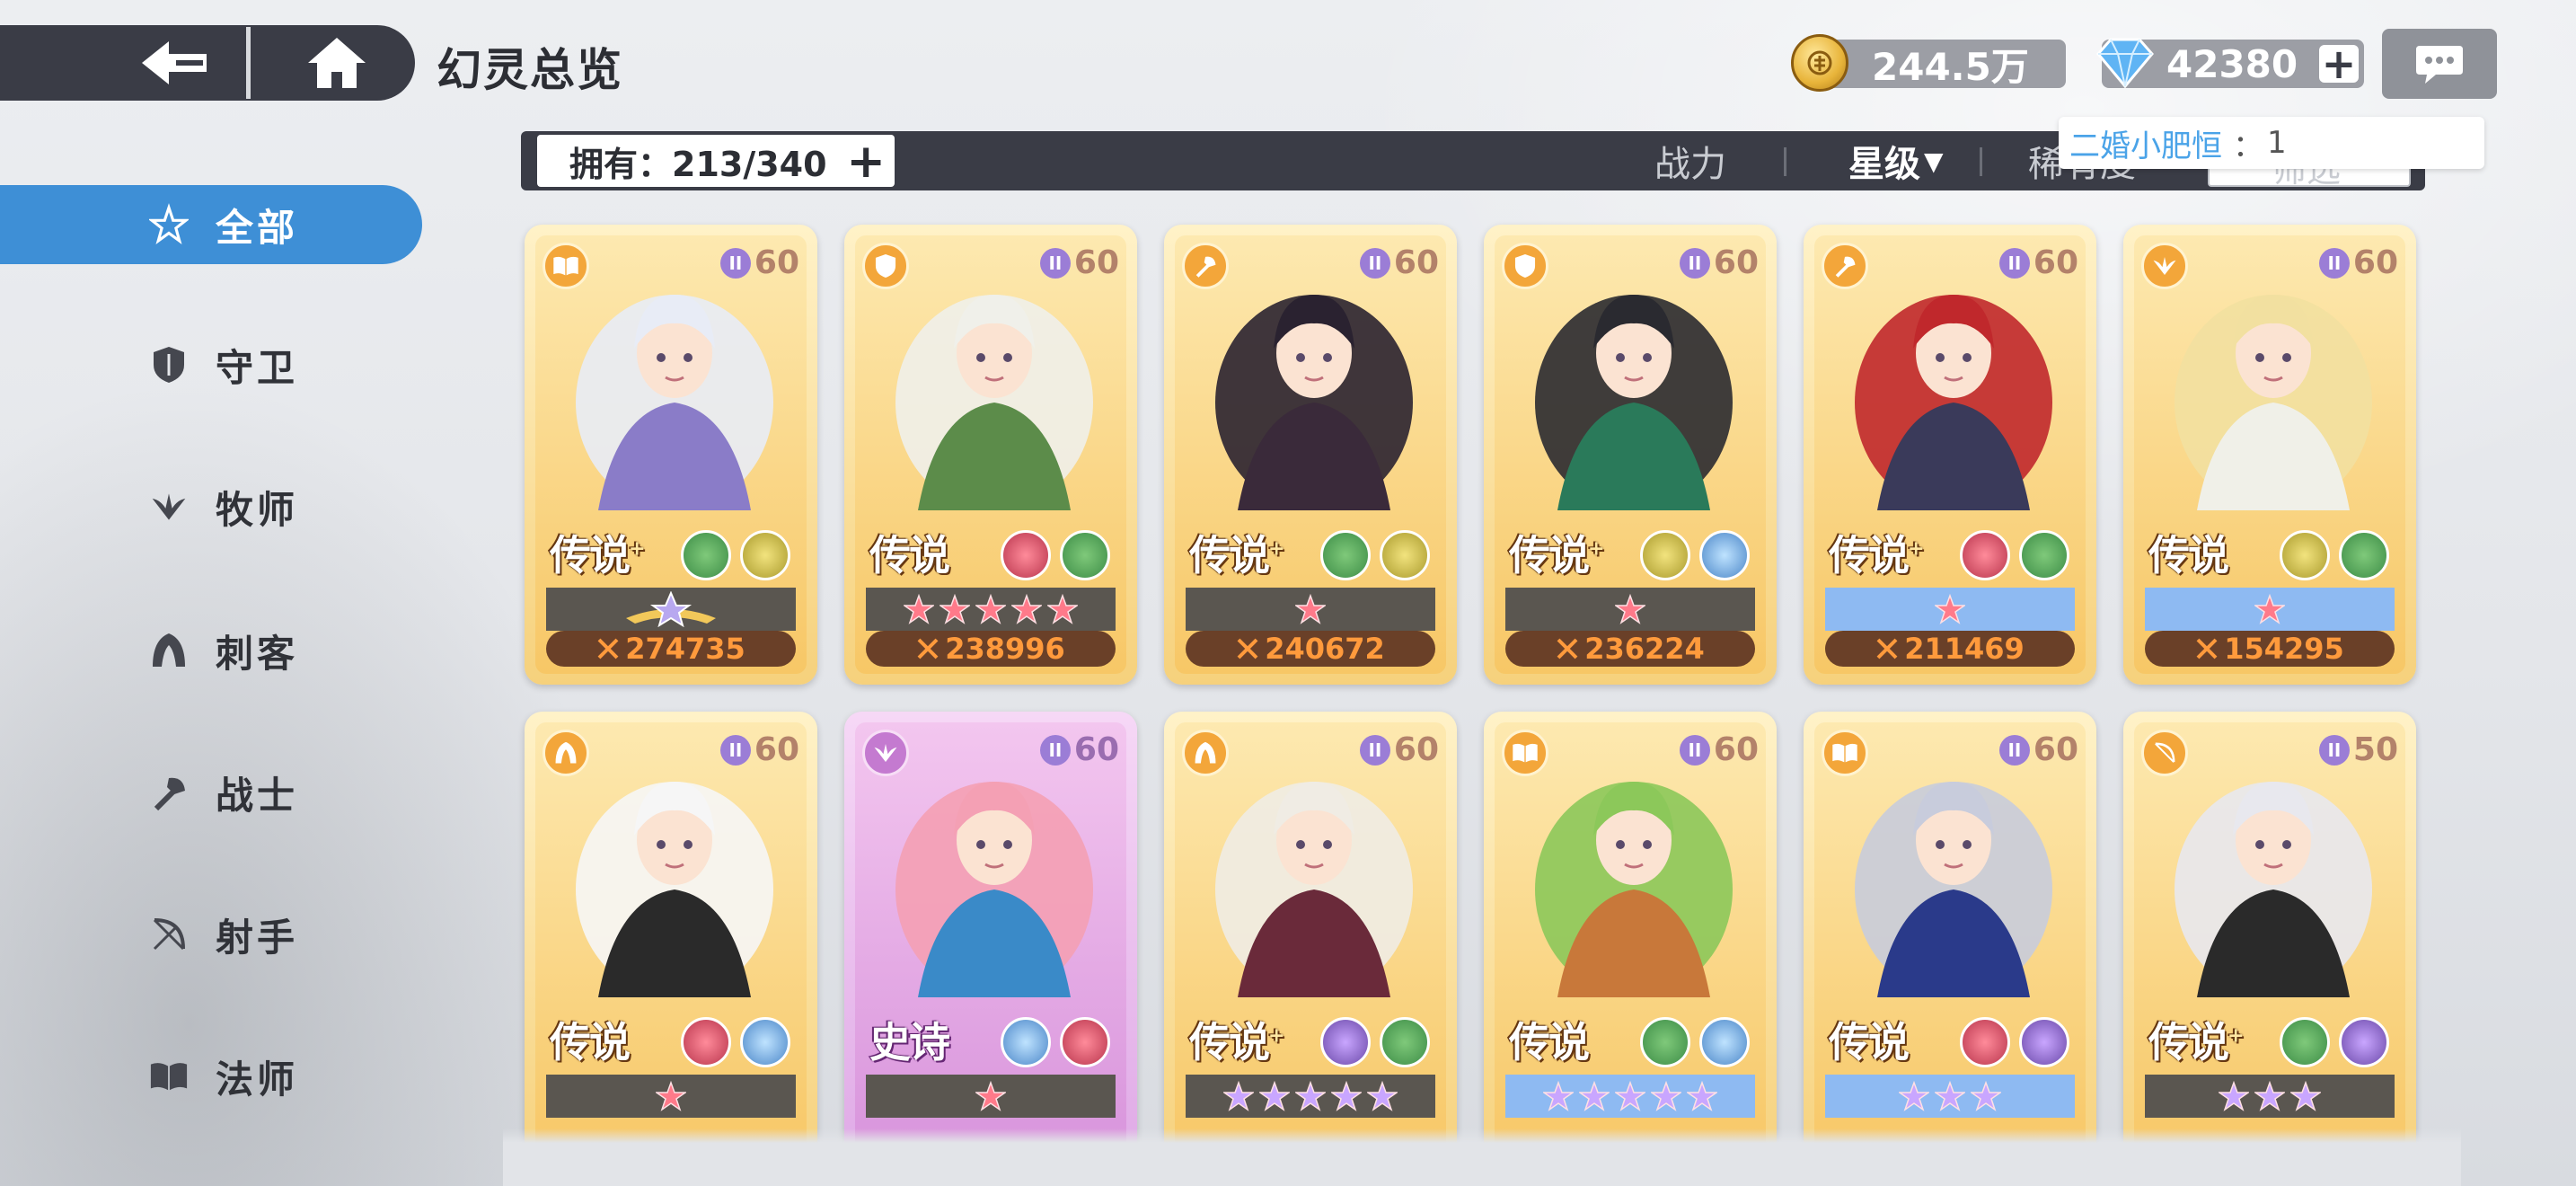 This screenshot has height=1186, width=2576. I want to click on combat-power: 211469, so click(1950, 649).